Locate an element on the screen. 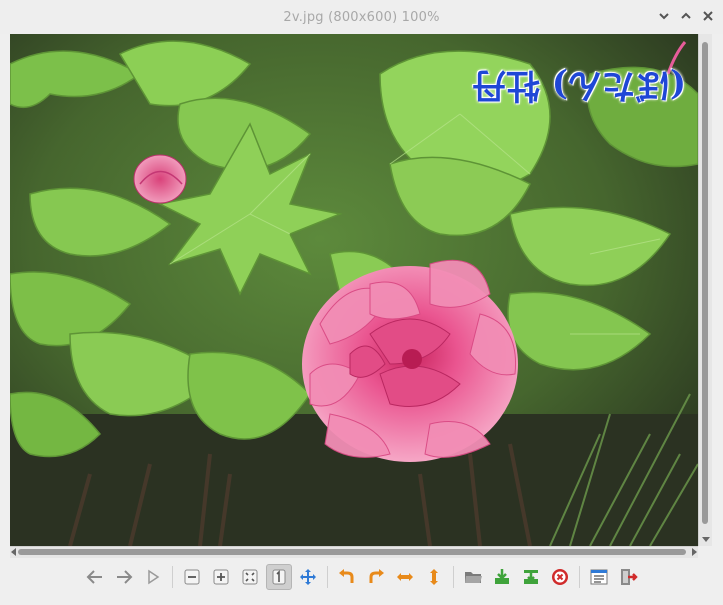 The height and width of the screenshot is (605, 723). delete-icon is located at coordinates (560, 577).